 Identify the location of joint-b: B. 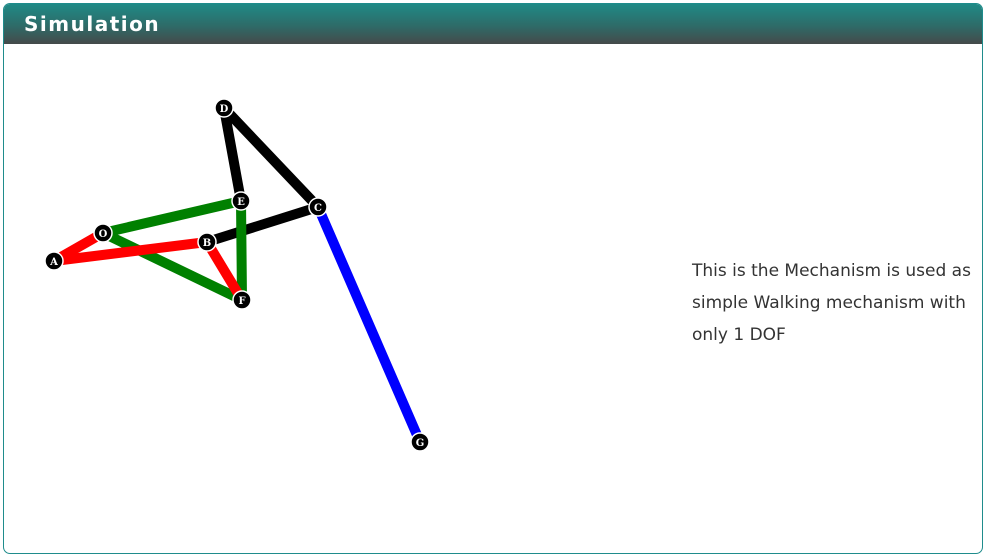
(207, 242).